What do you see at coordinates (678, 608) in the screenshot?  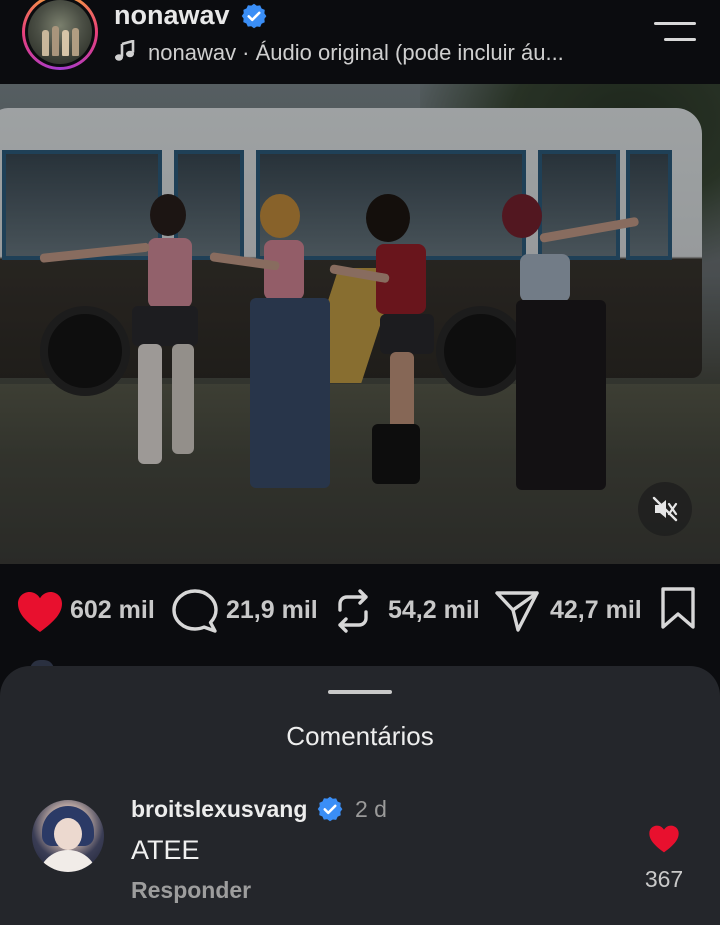 I see `bookmark-icon` at bounding box center [678, 608].